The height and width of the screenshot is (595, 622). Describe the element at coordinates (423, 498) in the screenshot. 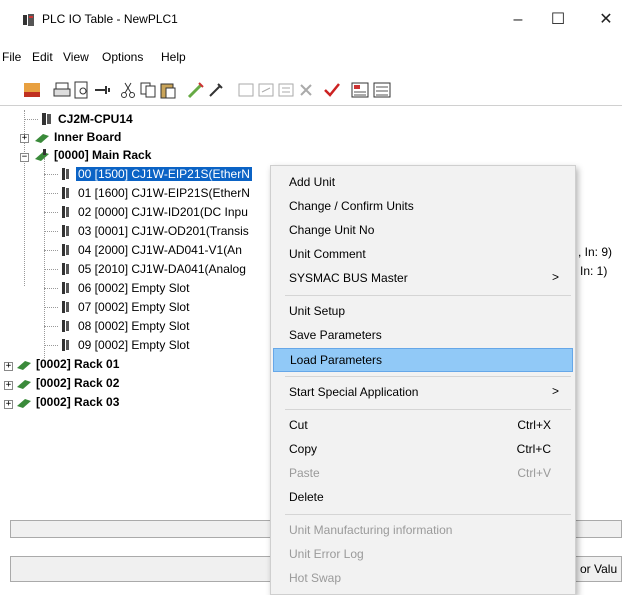

I see `menu-item-delete: Delete` at that location.